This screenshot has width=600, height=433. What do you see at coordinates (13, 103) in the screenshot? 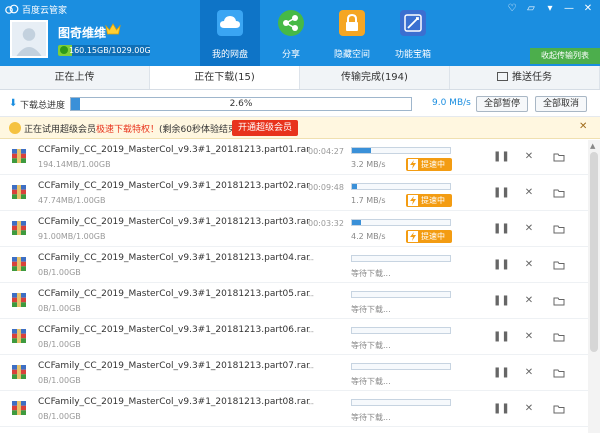
I see `download-arrow-icon: ⬇` at bounding box center [13, 103].